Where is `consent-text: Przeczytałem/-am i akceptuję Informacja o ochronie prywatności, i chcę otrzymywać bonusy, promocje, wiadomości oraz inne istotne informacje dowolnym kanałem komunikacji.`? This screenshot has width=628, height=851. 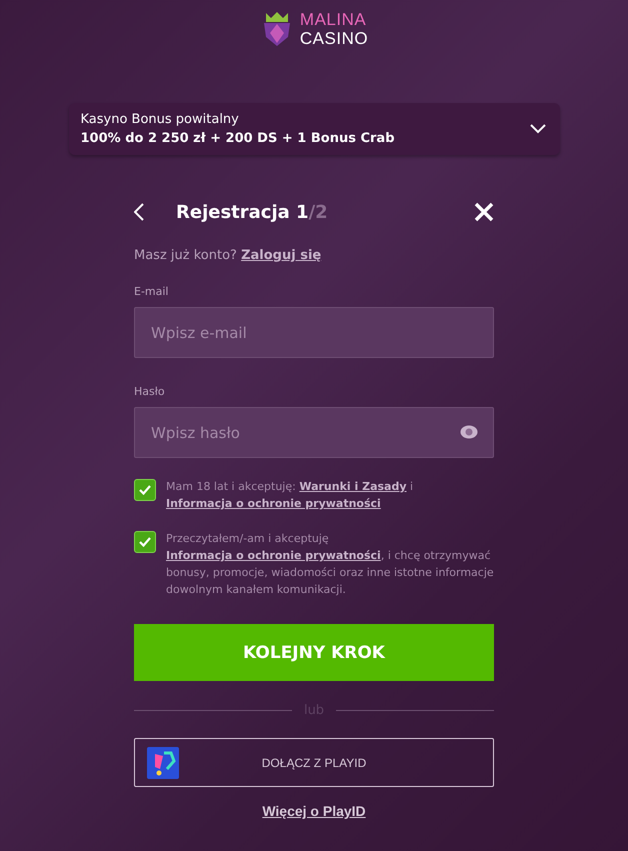 consent-text: Przeczytałem/-am i akceptuję Informacja o ochronie prywatności, i chcę otrzymywać bonusy, promocje, wiadomości oraz inne istotne informacje dowolnym kanałem komunikacji. is located at coordinates (330, 564).